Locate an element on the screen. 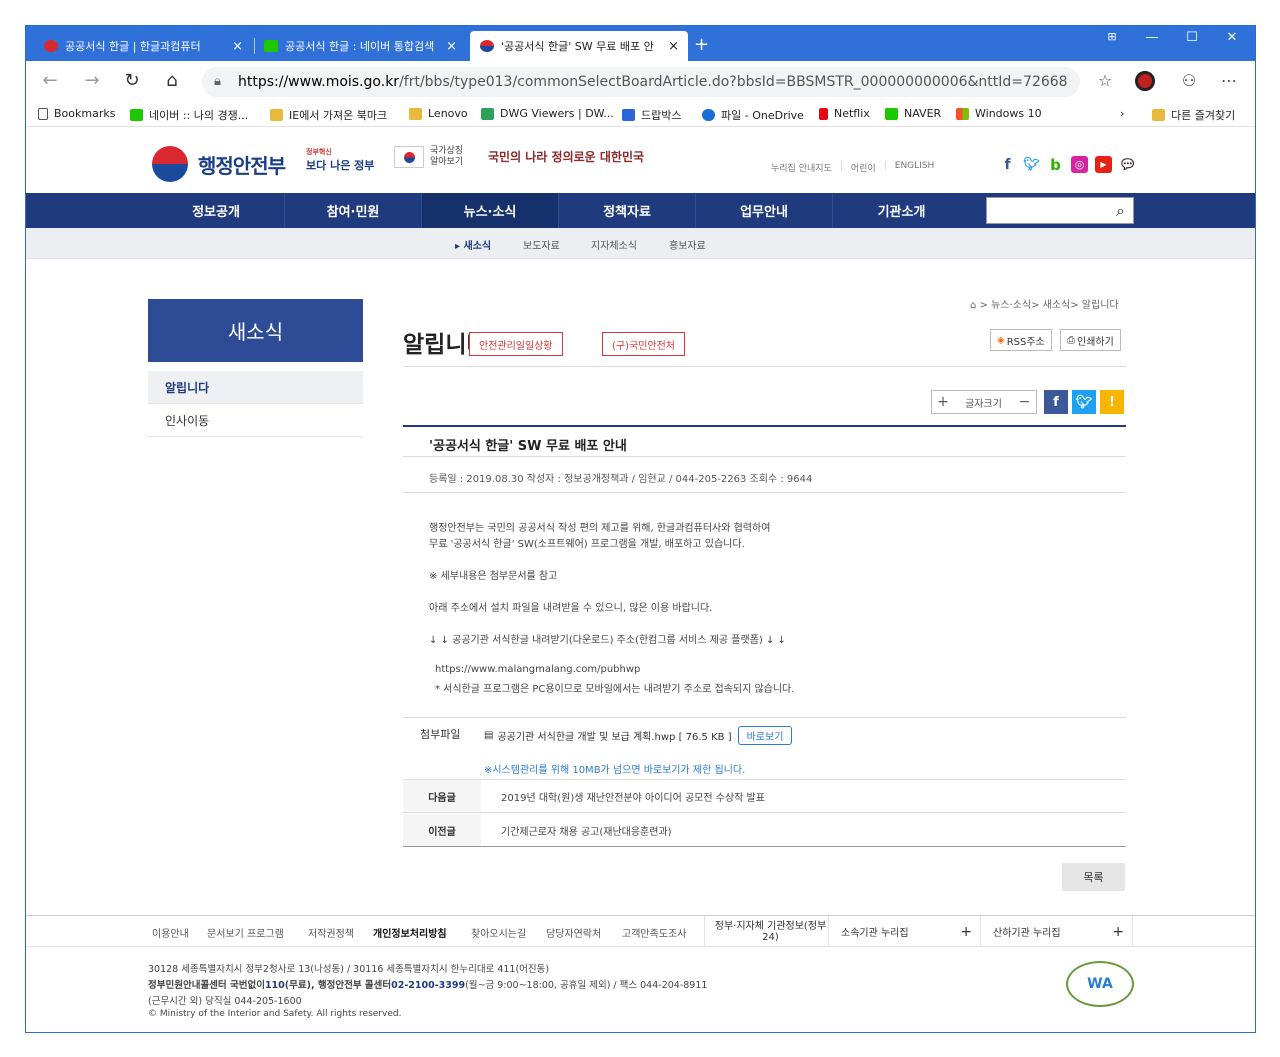 The image size is (1280, 1057). bookmark-item: Bookmarks is located at coordinates (76, 113).